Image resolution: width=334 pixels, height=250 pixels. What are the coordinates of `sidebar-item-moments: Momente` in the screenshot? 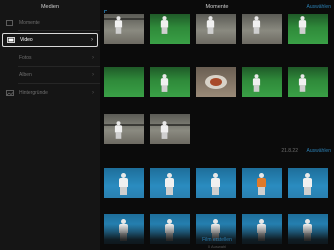 It's located at (50, 23).